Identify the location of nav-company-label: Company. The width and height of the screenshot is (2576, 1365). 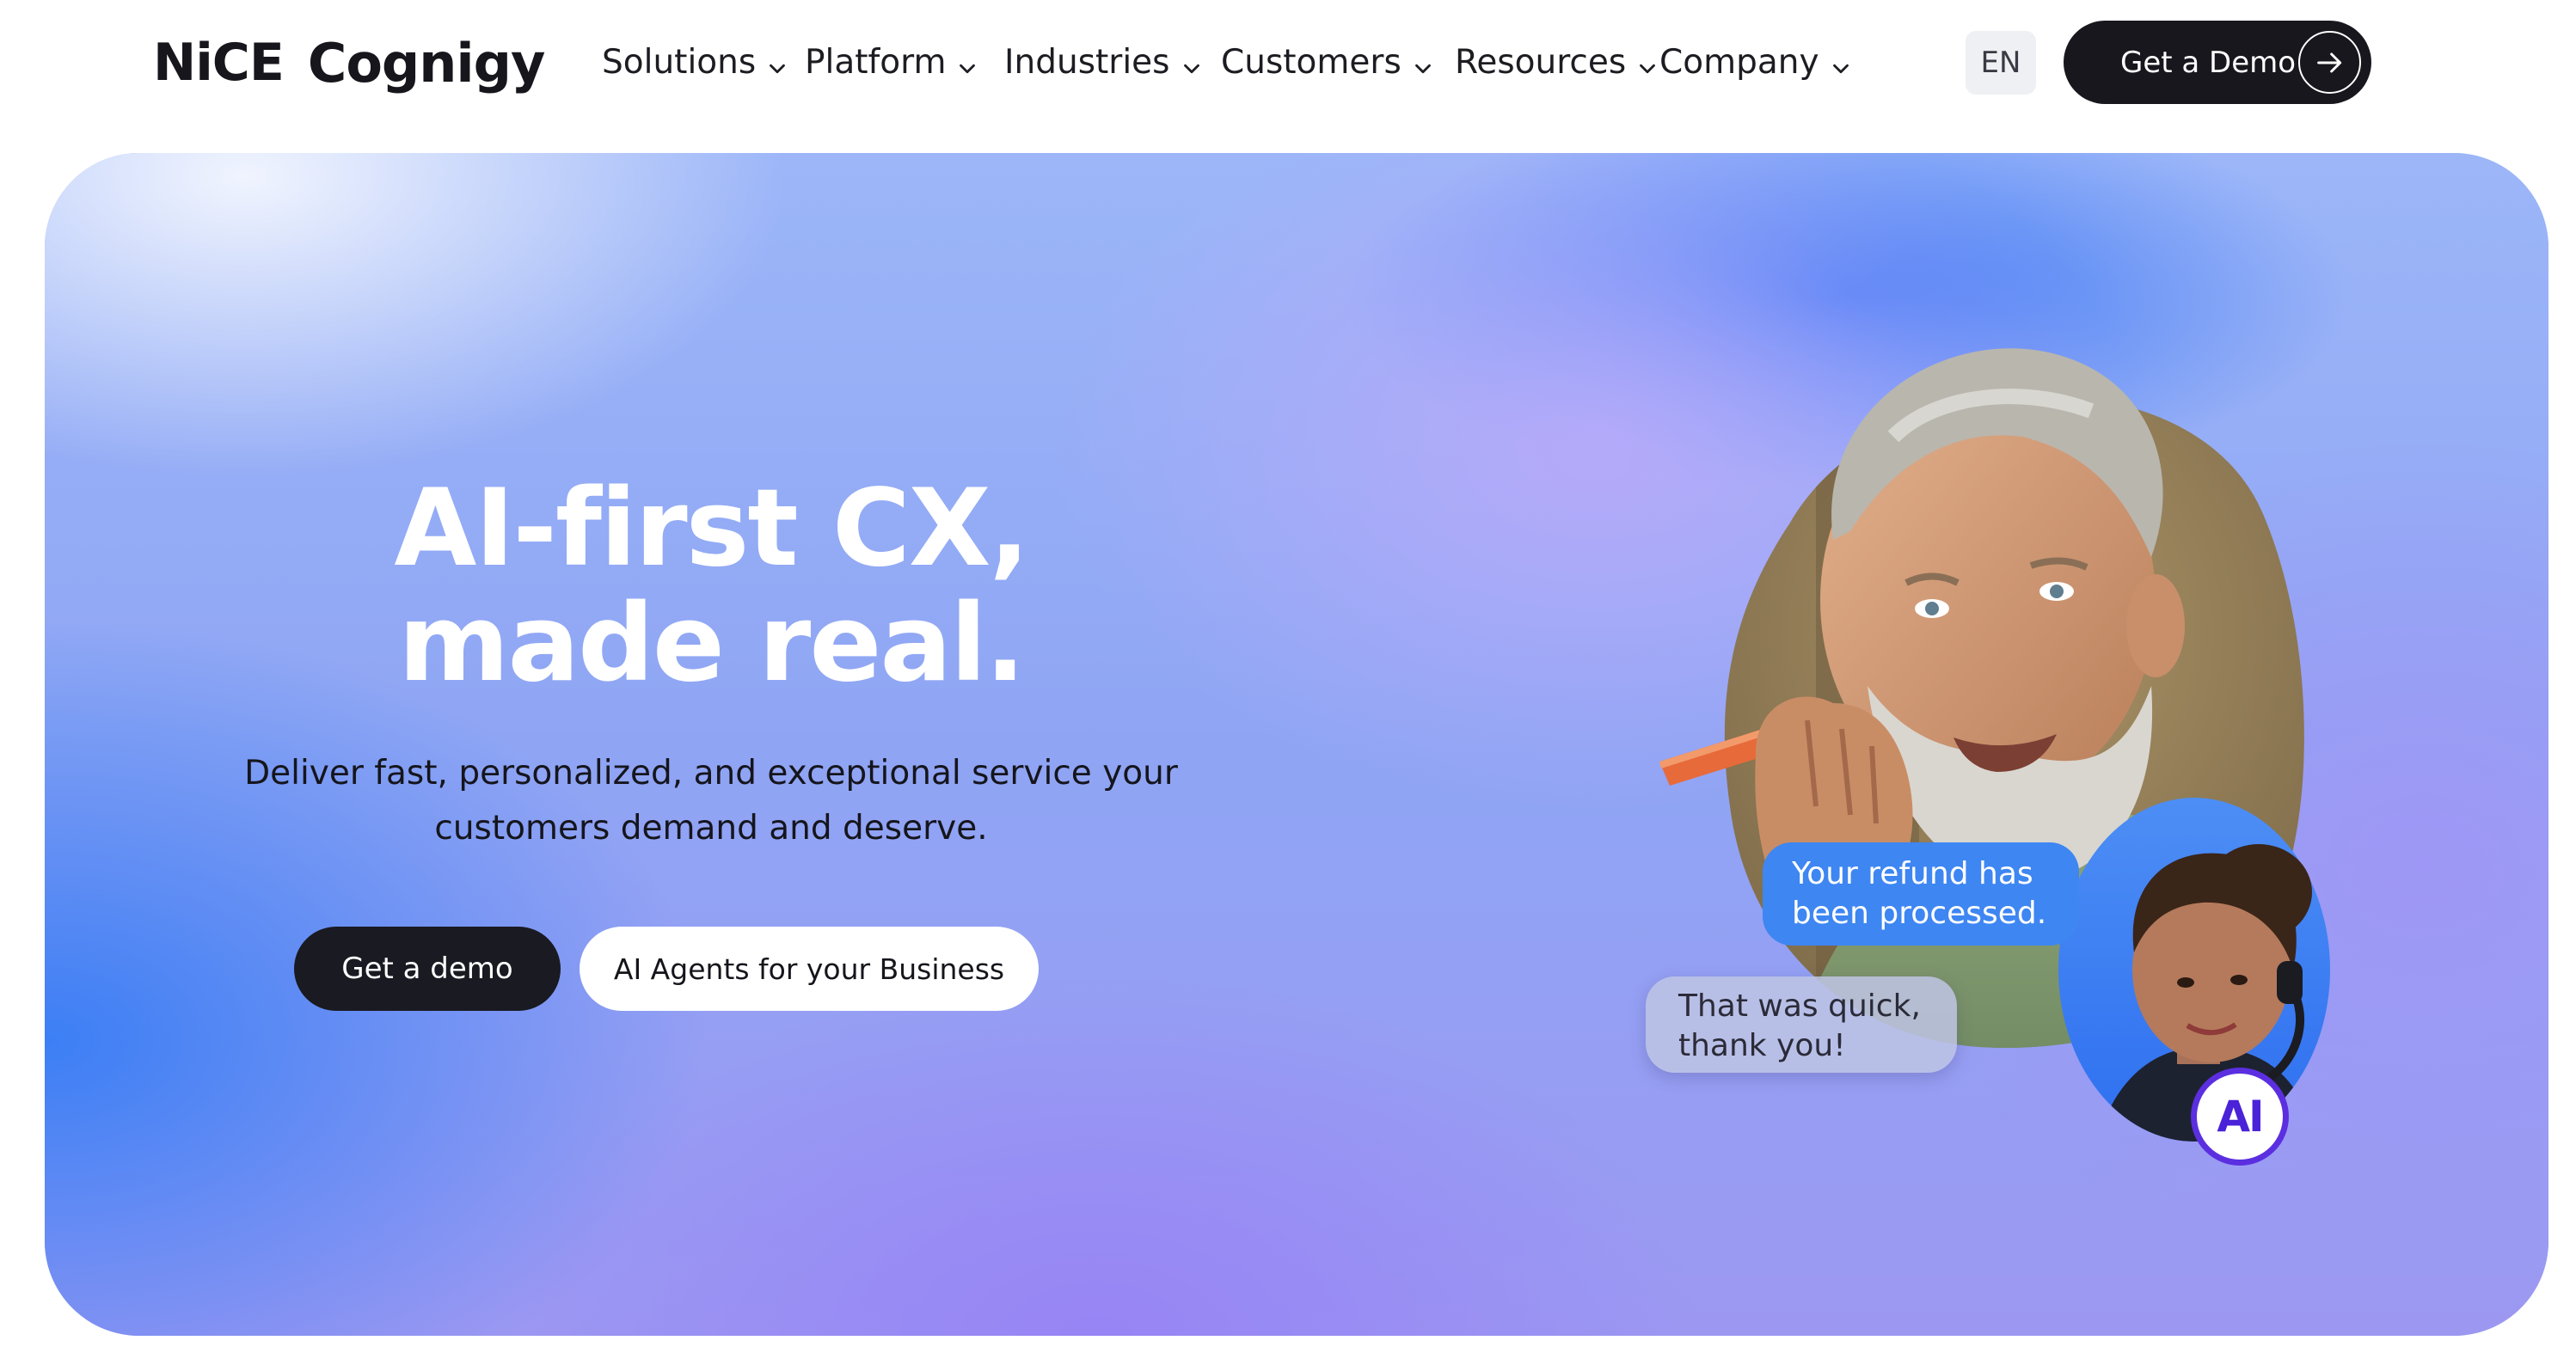
(1739, 62).